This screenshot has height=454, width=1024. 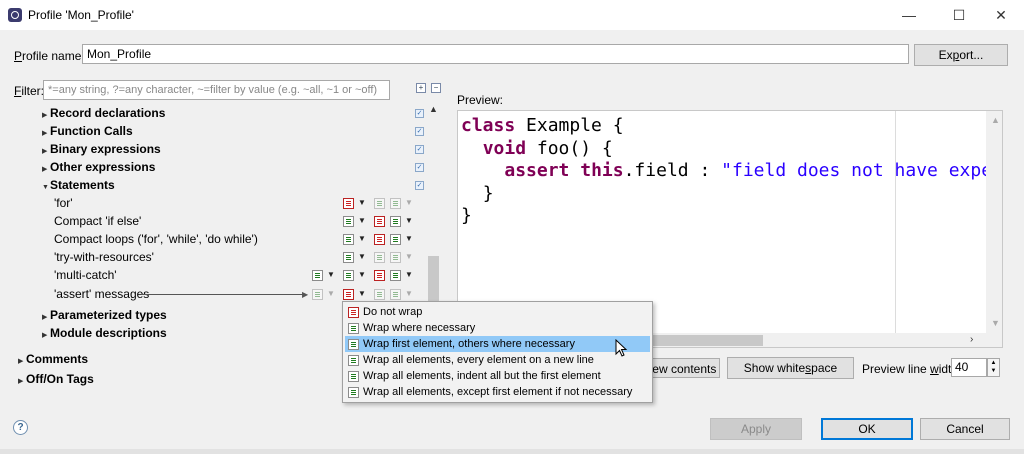 What do you see at coordinates (20, 427) in the screenshot?
I see `help-icon: ?` at bounding box center [20, 427].